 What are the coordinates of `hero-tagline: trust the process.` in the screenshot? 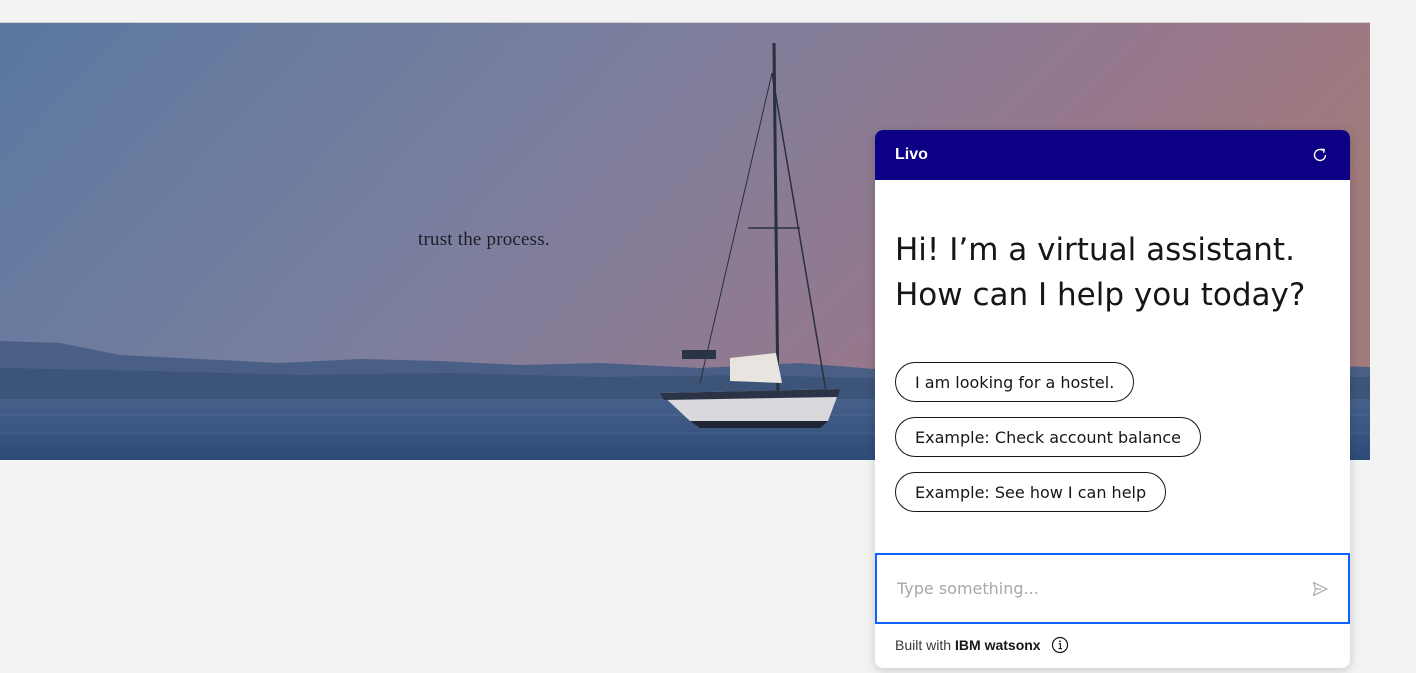 It's located at (484, 239).